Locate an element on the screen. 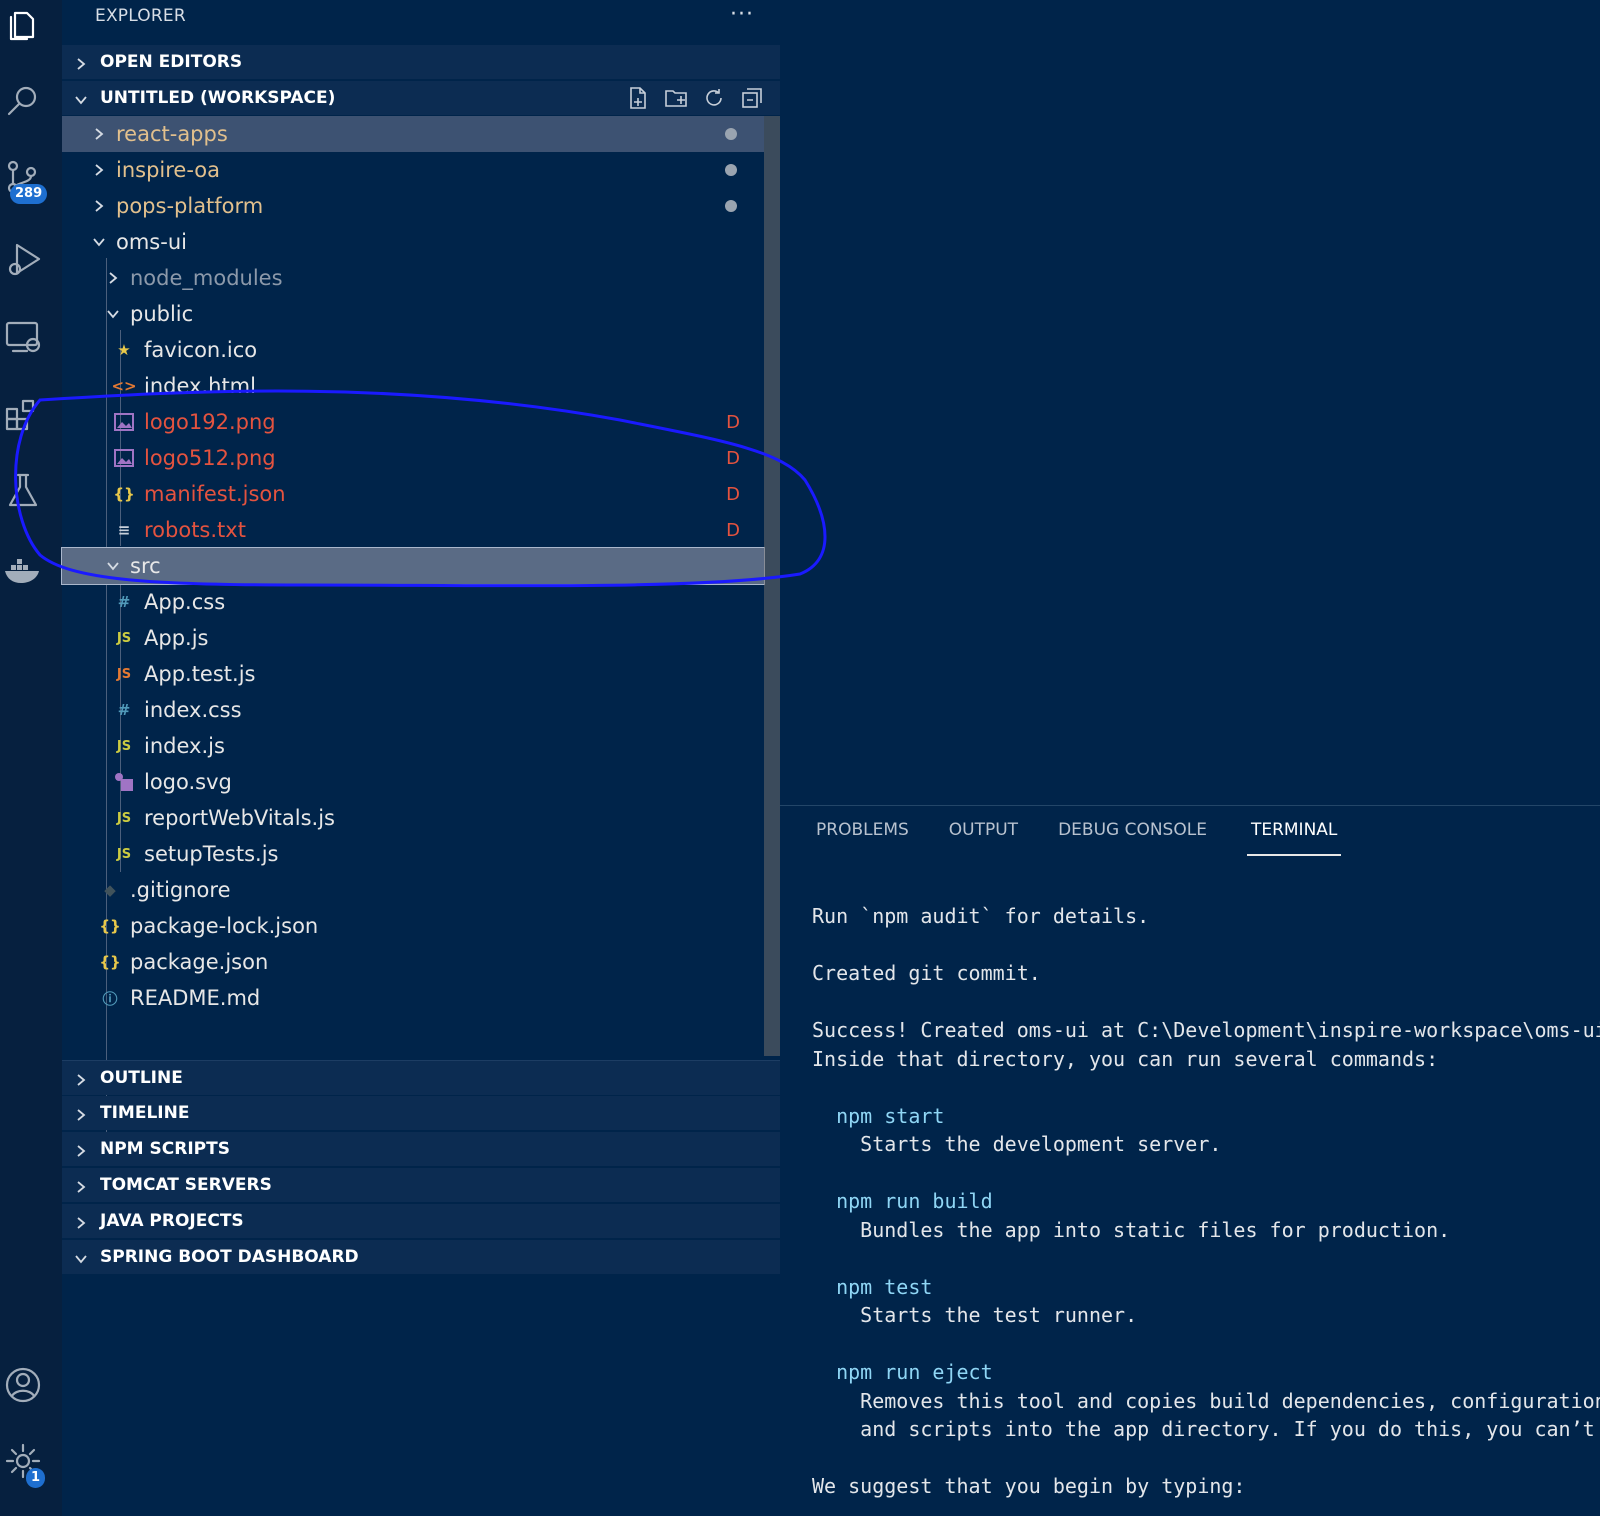 The height and width of the screenshot is (1516, 1600). tree-item-label: index.css is located at coordinates (193, 710).